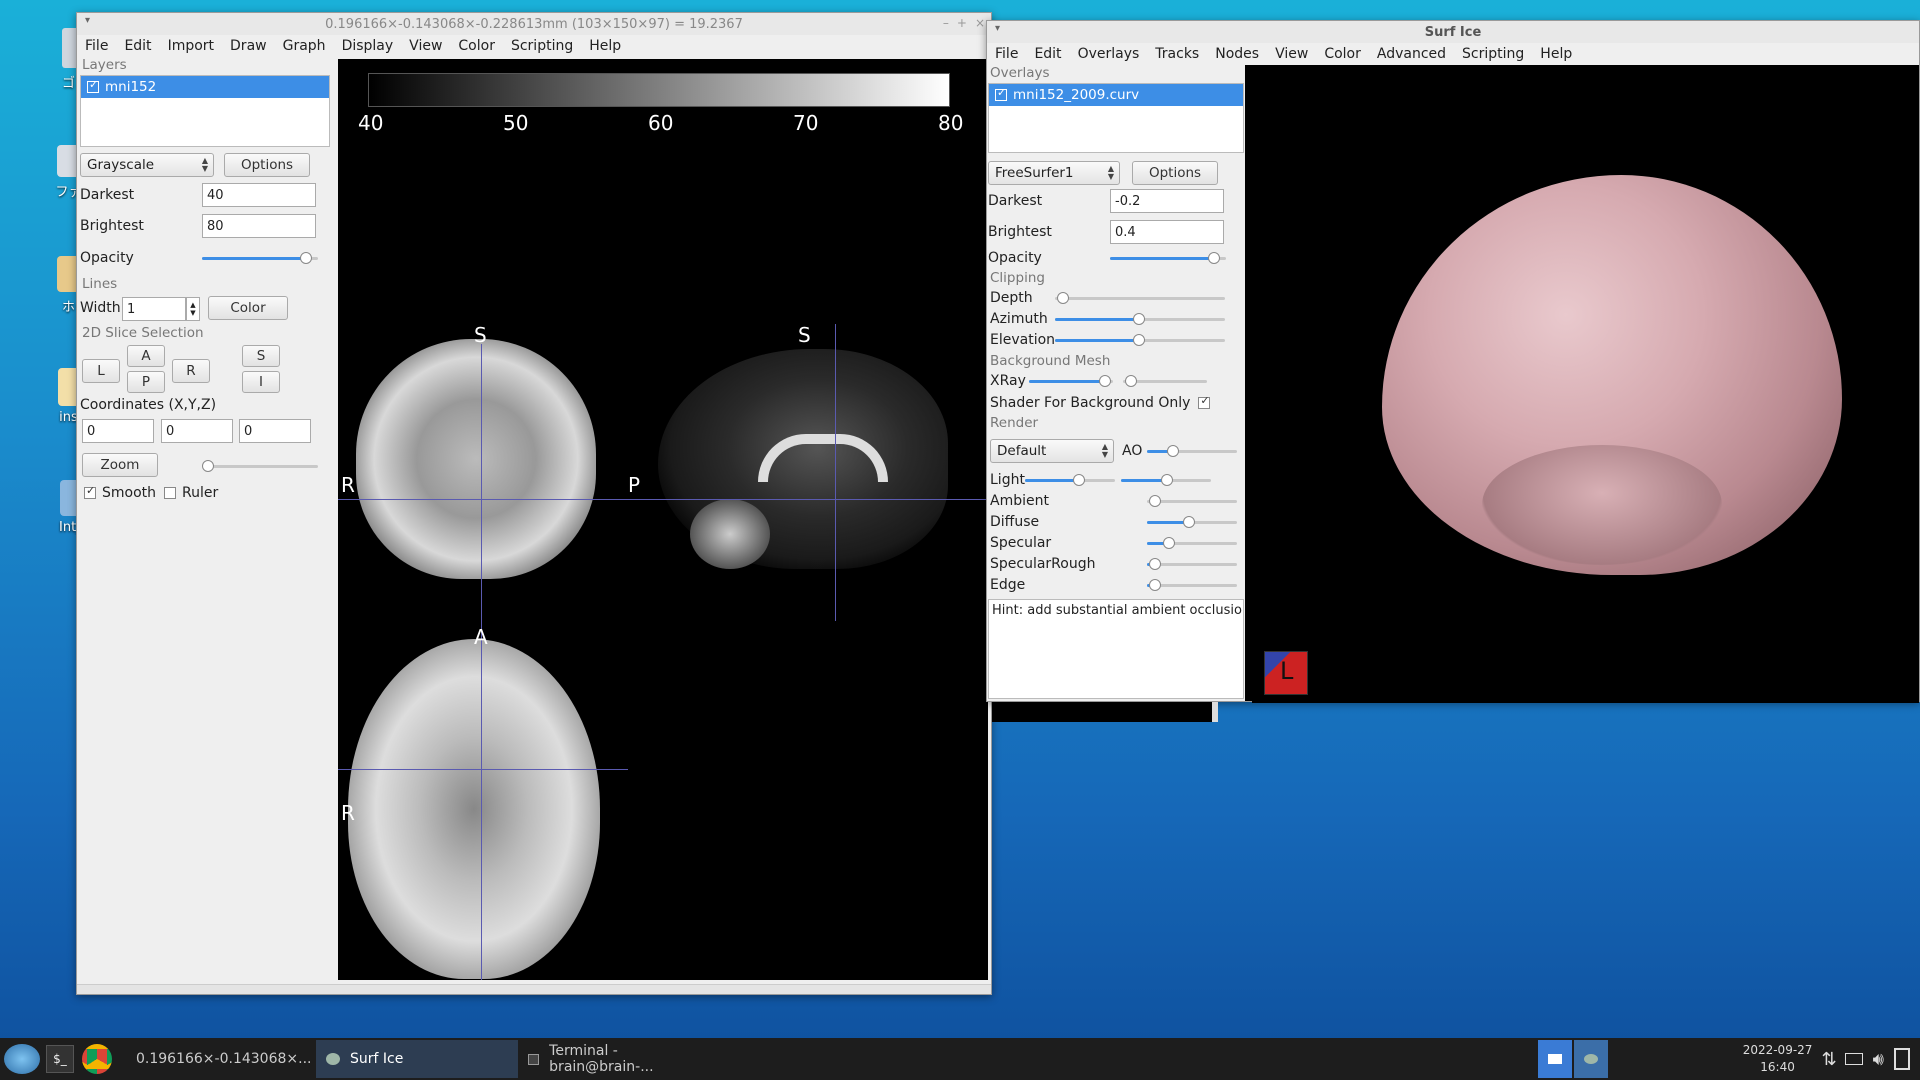 Image resolution: width=1920 pixels, height=1080 pixels. Describe the element at coordinates (1116, 118) in the screenshot. I see `overlays-list: mni152_2009.curv` at that location.